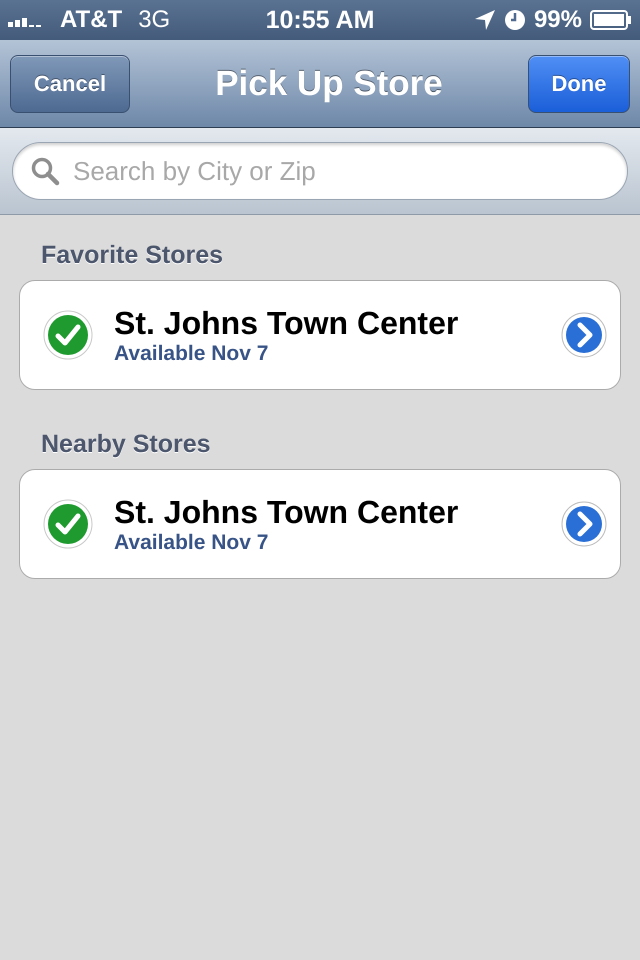 This screenshot has width=640, height=960. I want to click on screen-title: Pick Up Store, so click(329, 84).